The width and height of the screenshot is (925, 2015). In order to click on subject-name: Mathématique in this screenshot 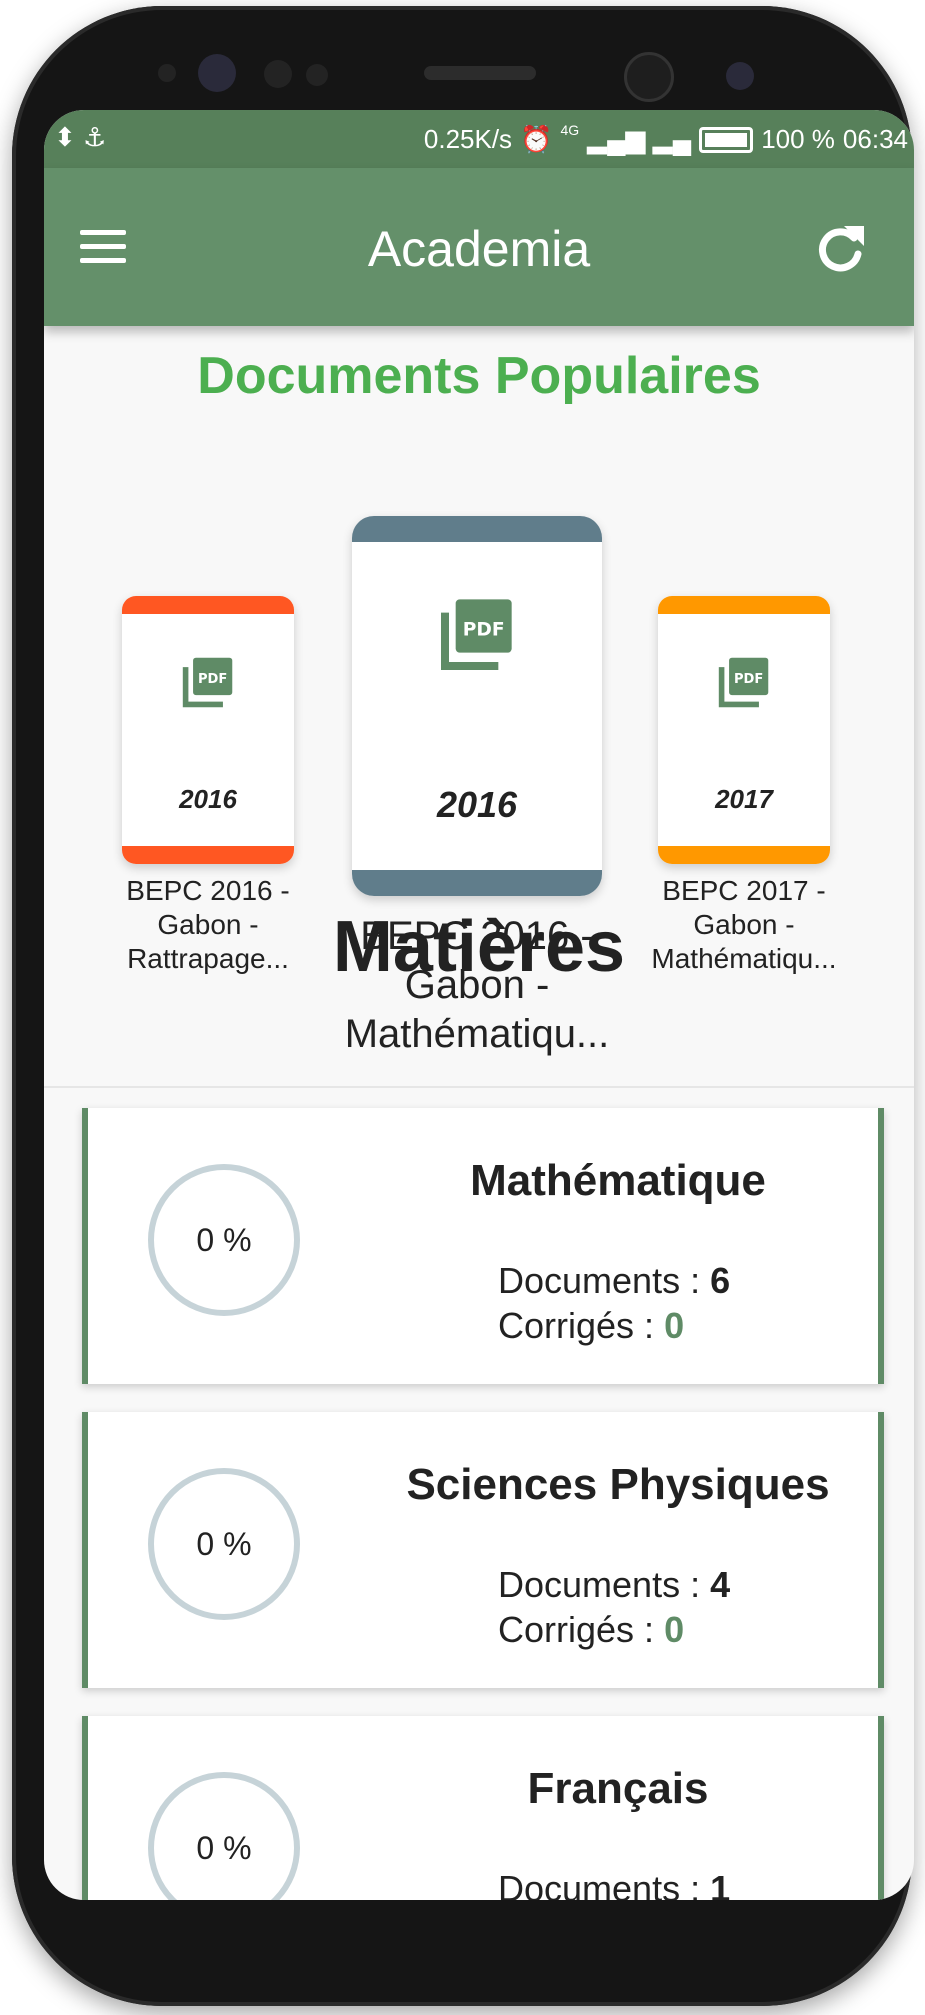, I will do `click(618, 1180)`.